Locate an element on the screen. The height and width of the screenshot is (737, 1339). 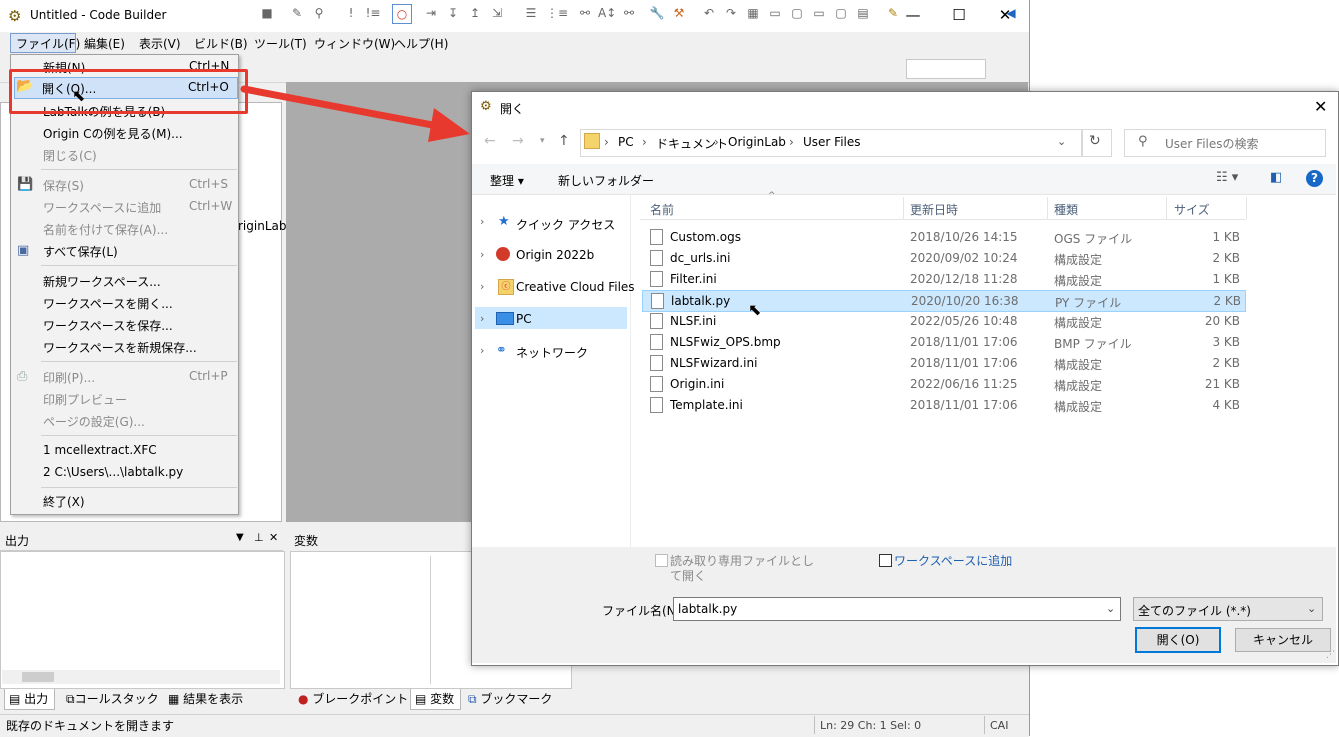
back-arrow-icon: ← is located at coordinates (490, 141).